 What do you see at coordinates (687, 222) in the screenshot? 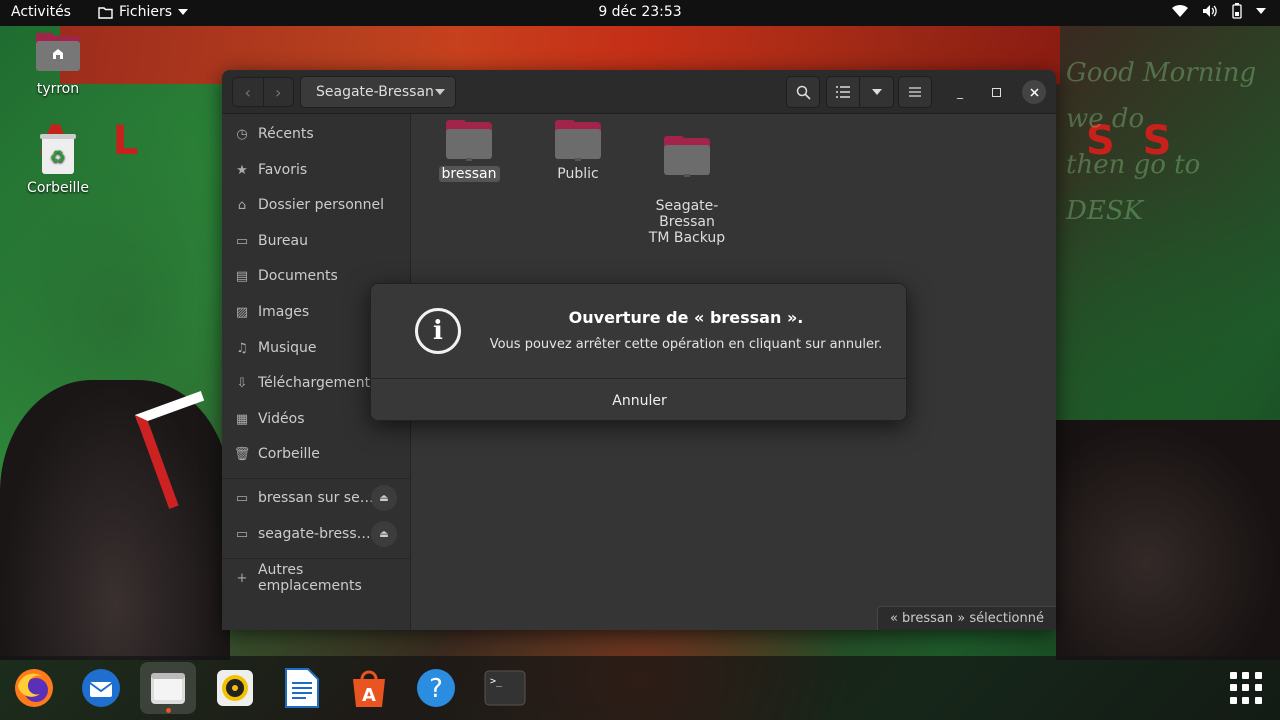
I see `file-name: Seagate- Bressan TM Backup` at bounding box center [687, 222].